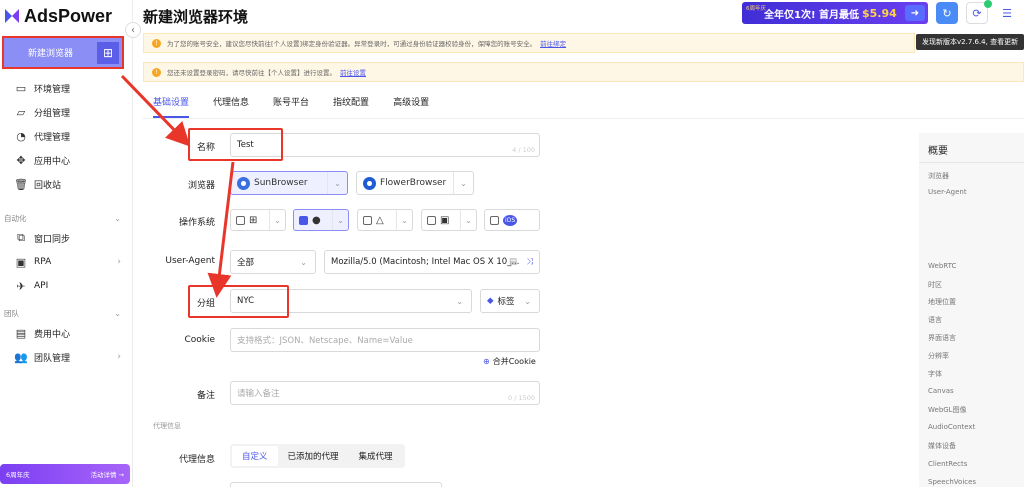  I want to click on tab-advanced: 高级设置, so click(411, 107).